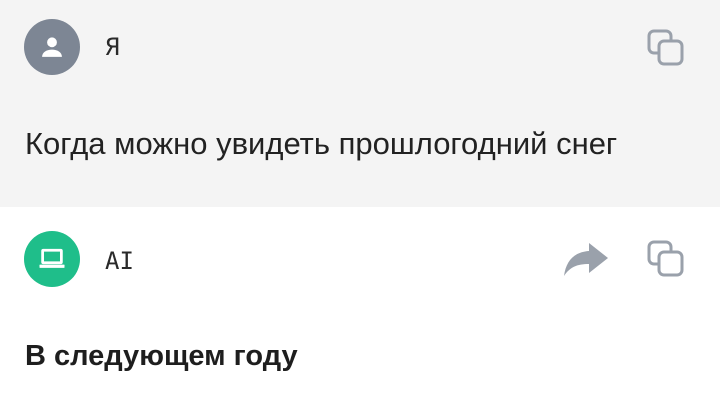 The height and width of the screenshot is (409, 720). What do you see at coordinates (112, 47) in the screenshot?
I see `user-author-name: Я` at bounding box center [112, 47].